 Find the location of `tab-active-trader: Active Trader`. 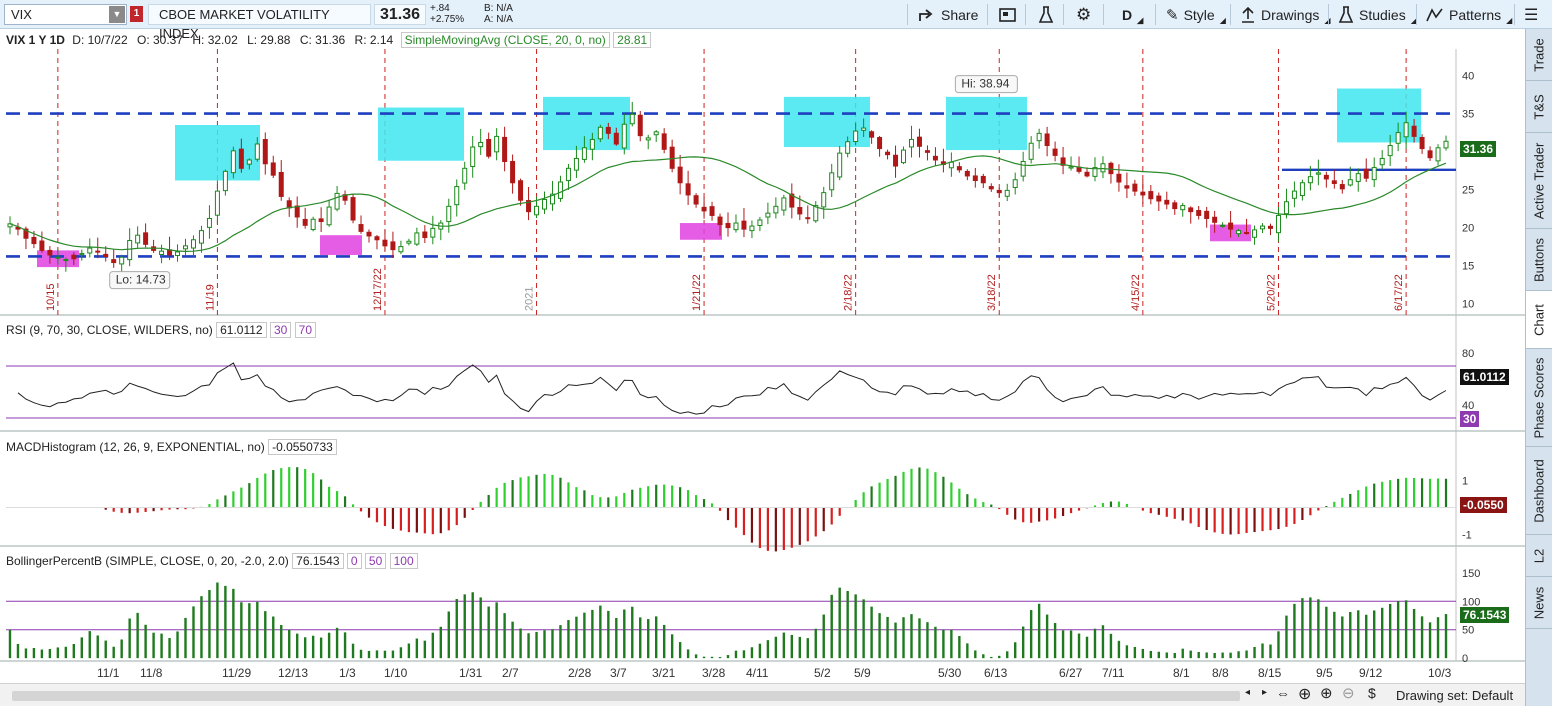

tab-active-trader: Active Trader is located at coordinates (1539, 181).